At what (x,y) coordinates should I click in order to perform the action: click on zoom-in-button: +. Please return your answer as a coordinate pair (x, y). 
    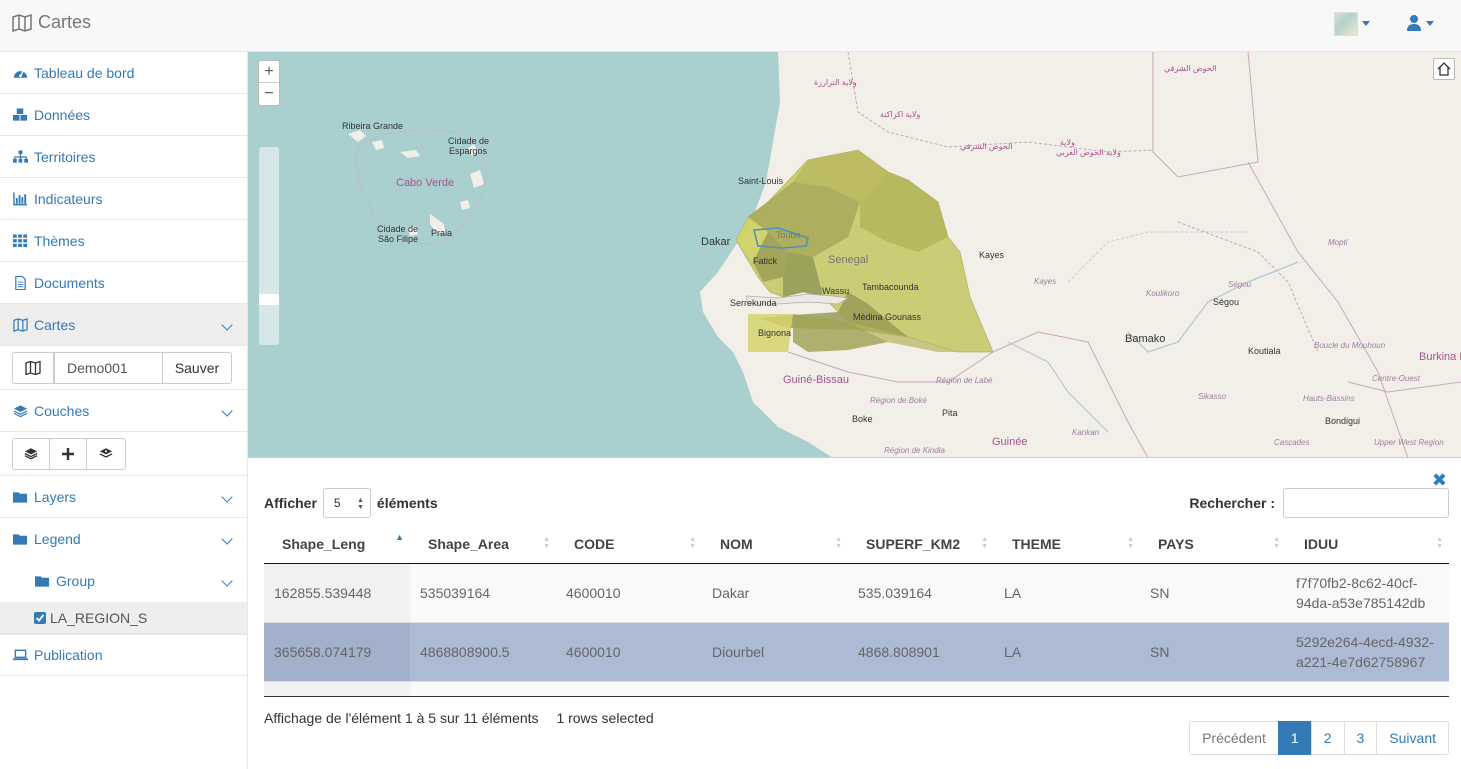
    Looking at the image, I should click on (269, 72).